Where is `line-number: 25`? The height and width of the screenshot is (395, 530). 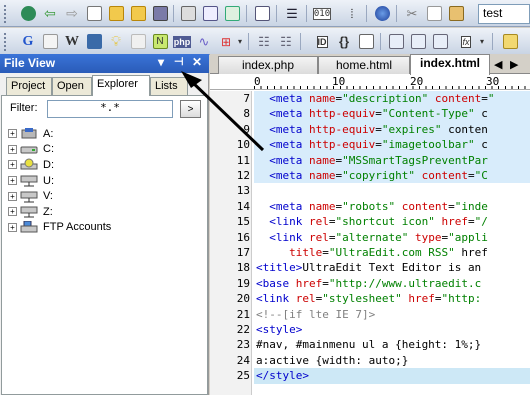 line-number: 25 is located at coordinates (243, 376).